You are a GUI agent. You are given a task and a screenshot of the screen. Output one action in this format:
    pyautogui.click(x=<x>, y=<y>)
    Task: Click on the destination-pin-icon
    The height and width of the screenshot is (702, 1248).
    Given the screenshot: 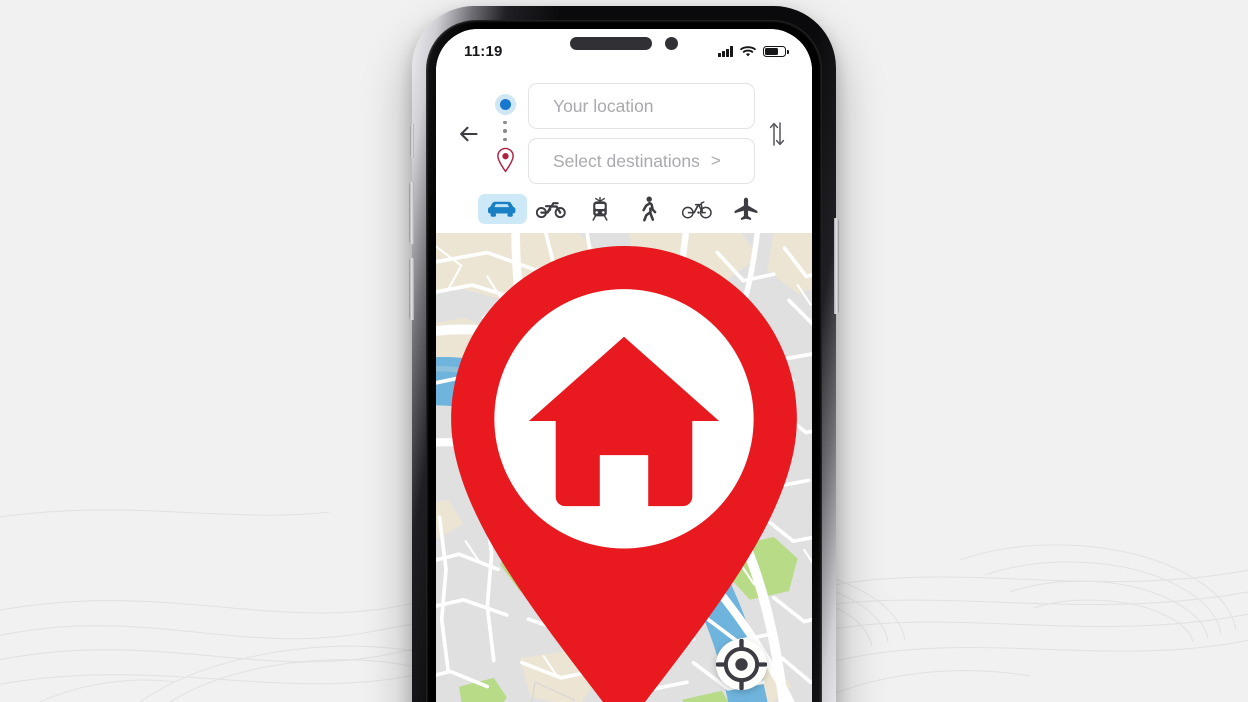 What is the action you would take?
    pyautogui.click(x=505, y=161)
    